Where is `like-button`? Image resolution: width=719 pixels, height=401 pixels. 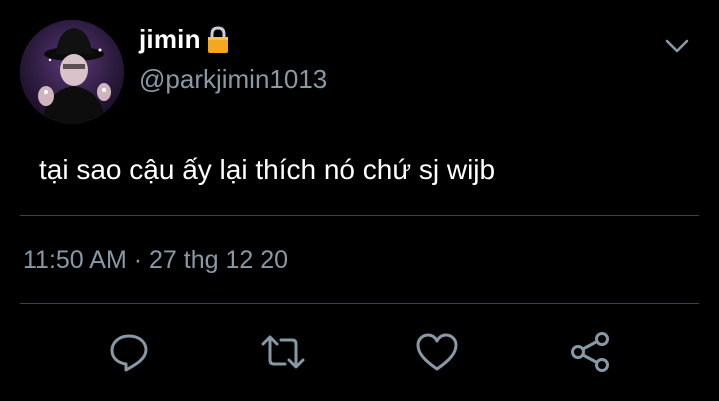
like-button is located at coordinates (437, 352).